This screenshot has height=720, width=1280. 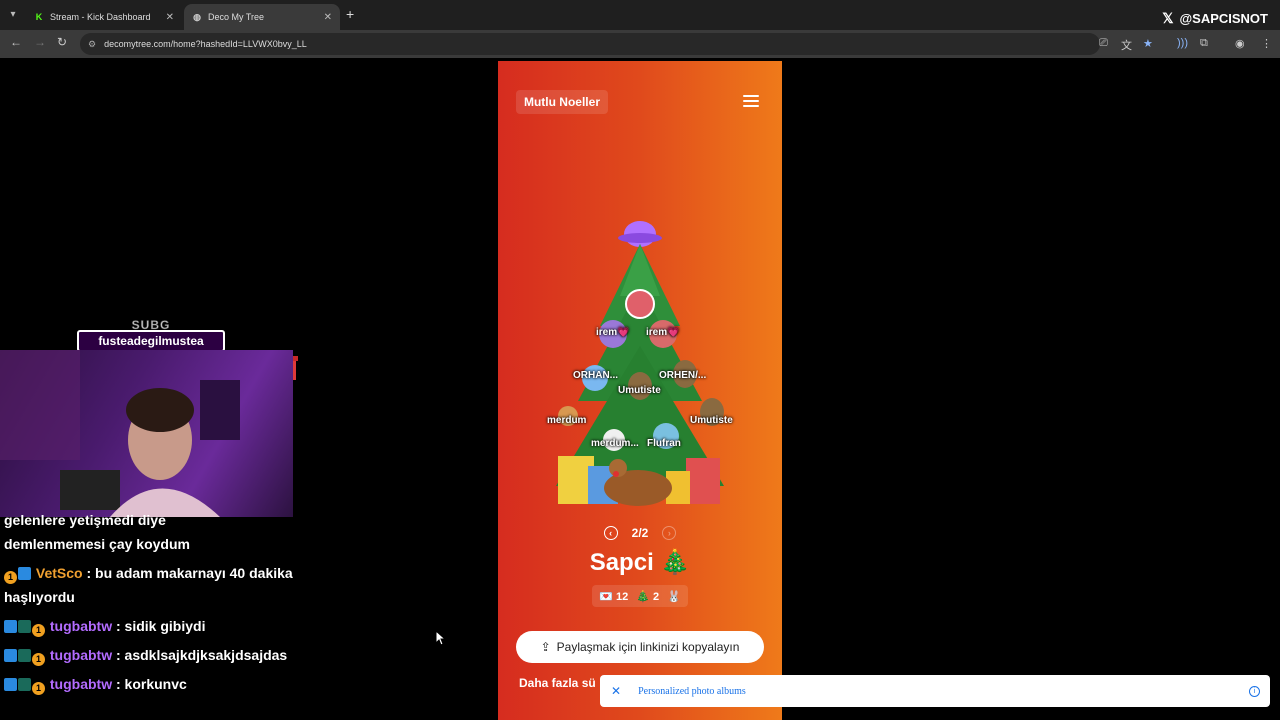 I want to click on tab-deco-my-tree: ◍ Deco My Tree ✕, so click(x=262, y=17).